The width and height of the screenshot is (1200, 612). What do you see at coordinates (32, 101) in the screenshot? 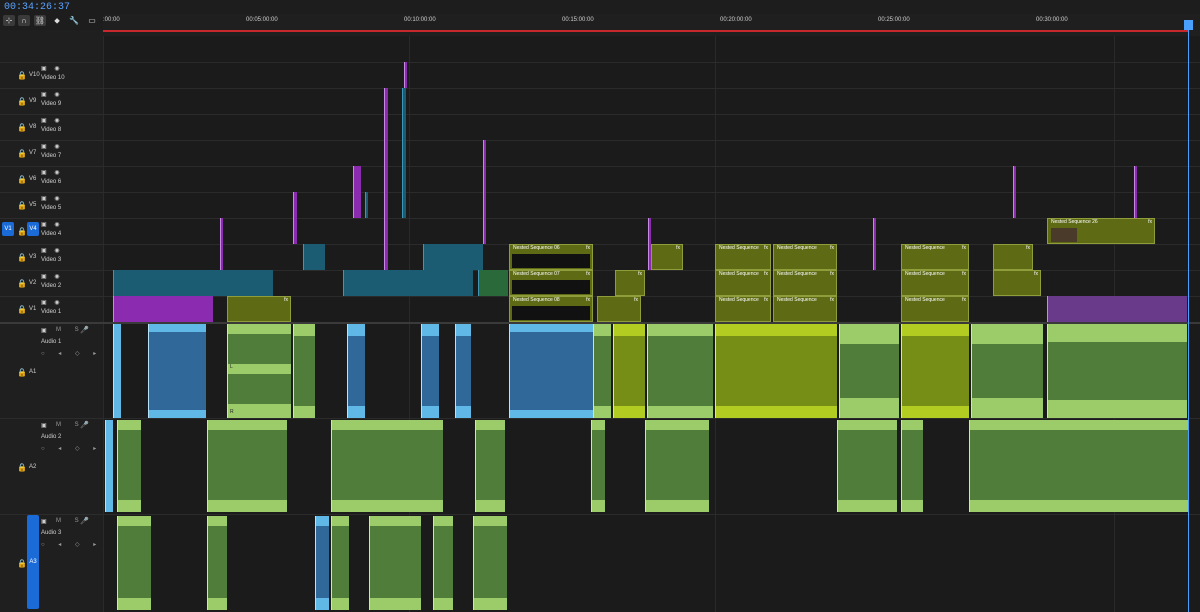
I see `track-id: V9` at bounding box center [32, 101].